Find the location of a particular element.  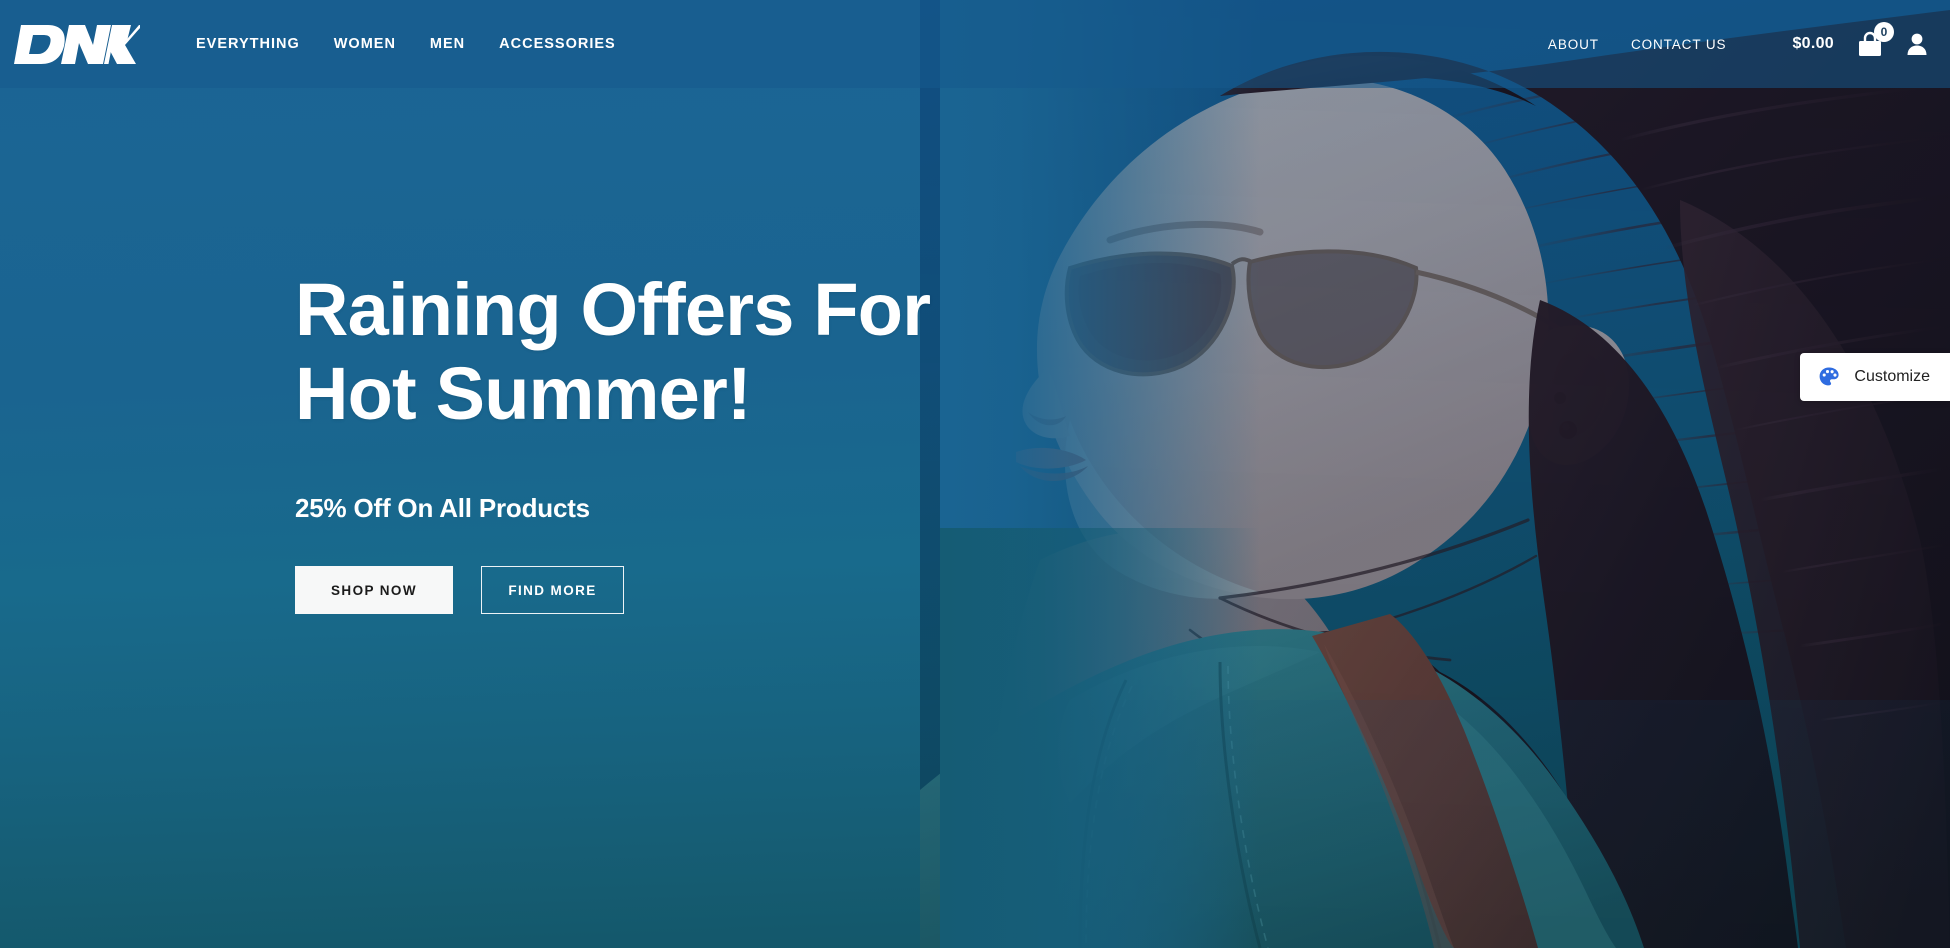

nav-item-women: WOMEN is located at coordinates (365, 44).